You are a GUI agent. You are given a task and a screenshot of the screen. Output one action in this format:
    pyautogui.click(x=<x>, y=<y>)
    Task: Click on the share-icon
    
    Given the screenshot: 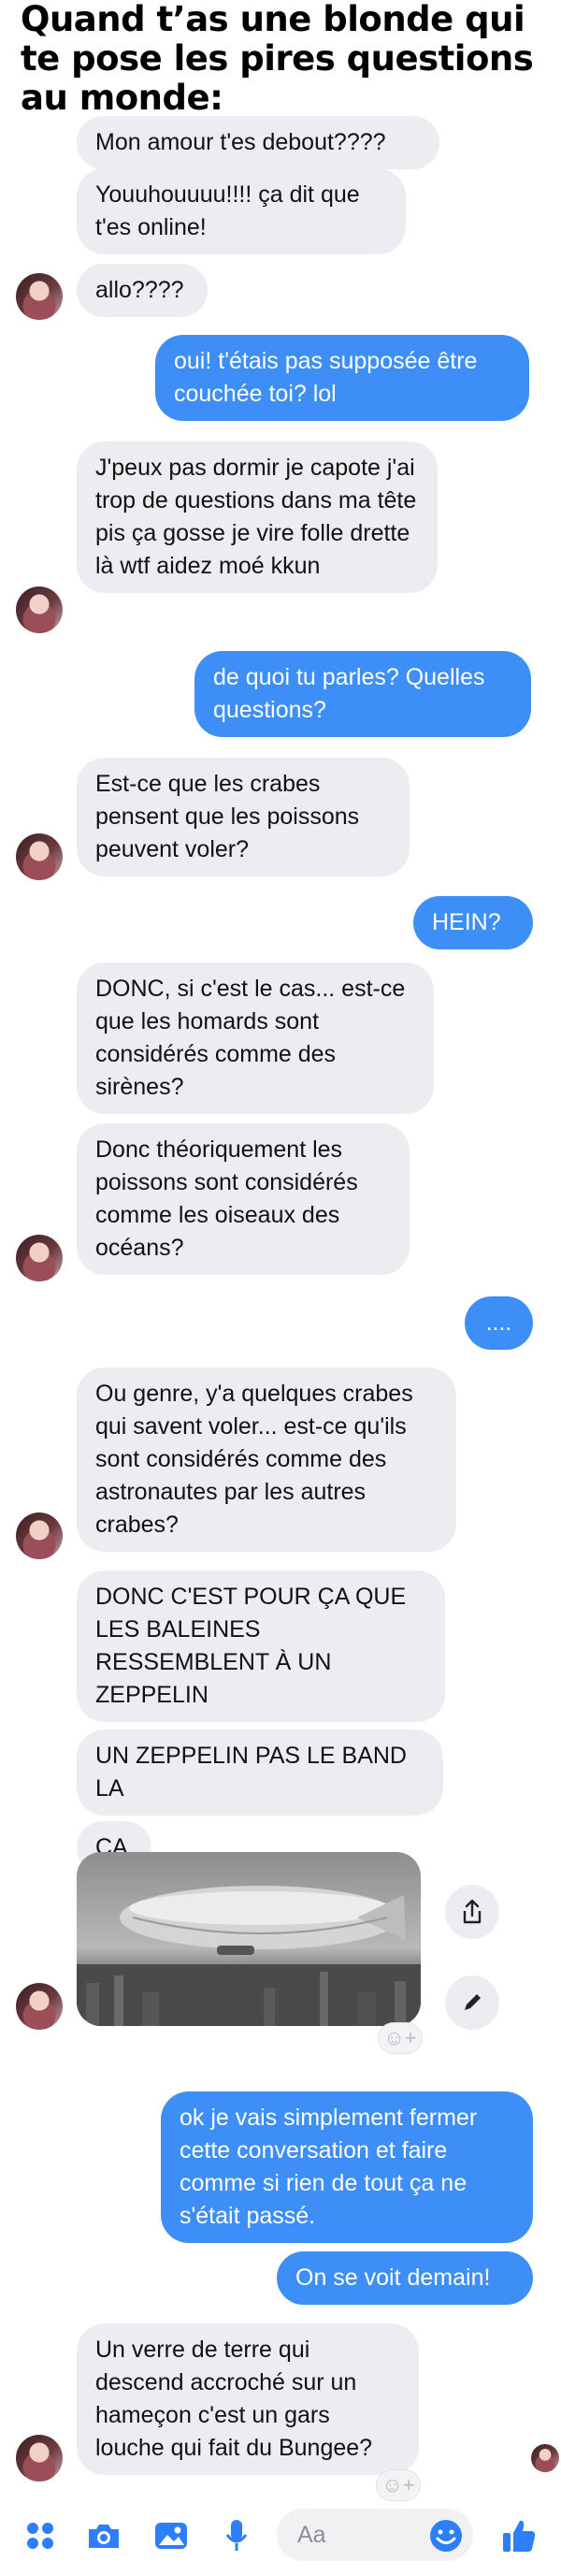 What is the action you would take?
    pyautogui.click(x=473, y=1911)
    